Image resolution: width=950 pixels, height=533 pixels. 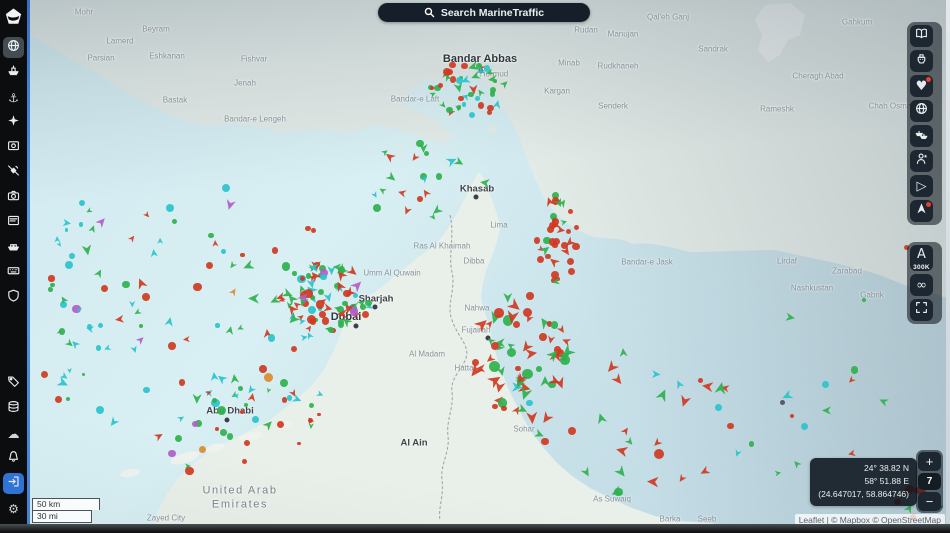 I want to click on toolbar-button-account-pilot, so click(x=921, y=161).